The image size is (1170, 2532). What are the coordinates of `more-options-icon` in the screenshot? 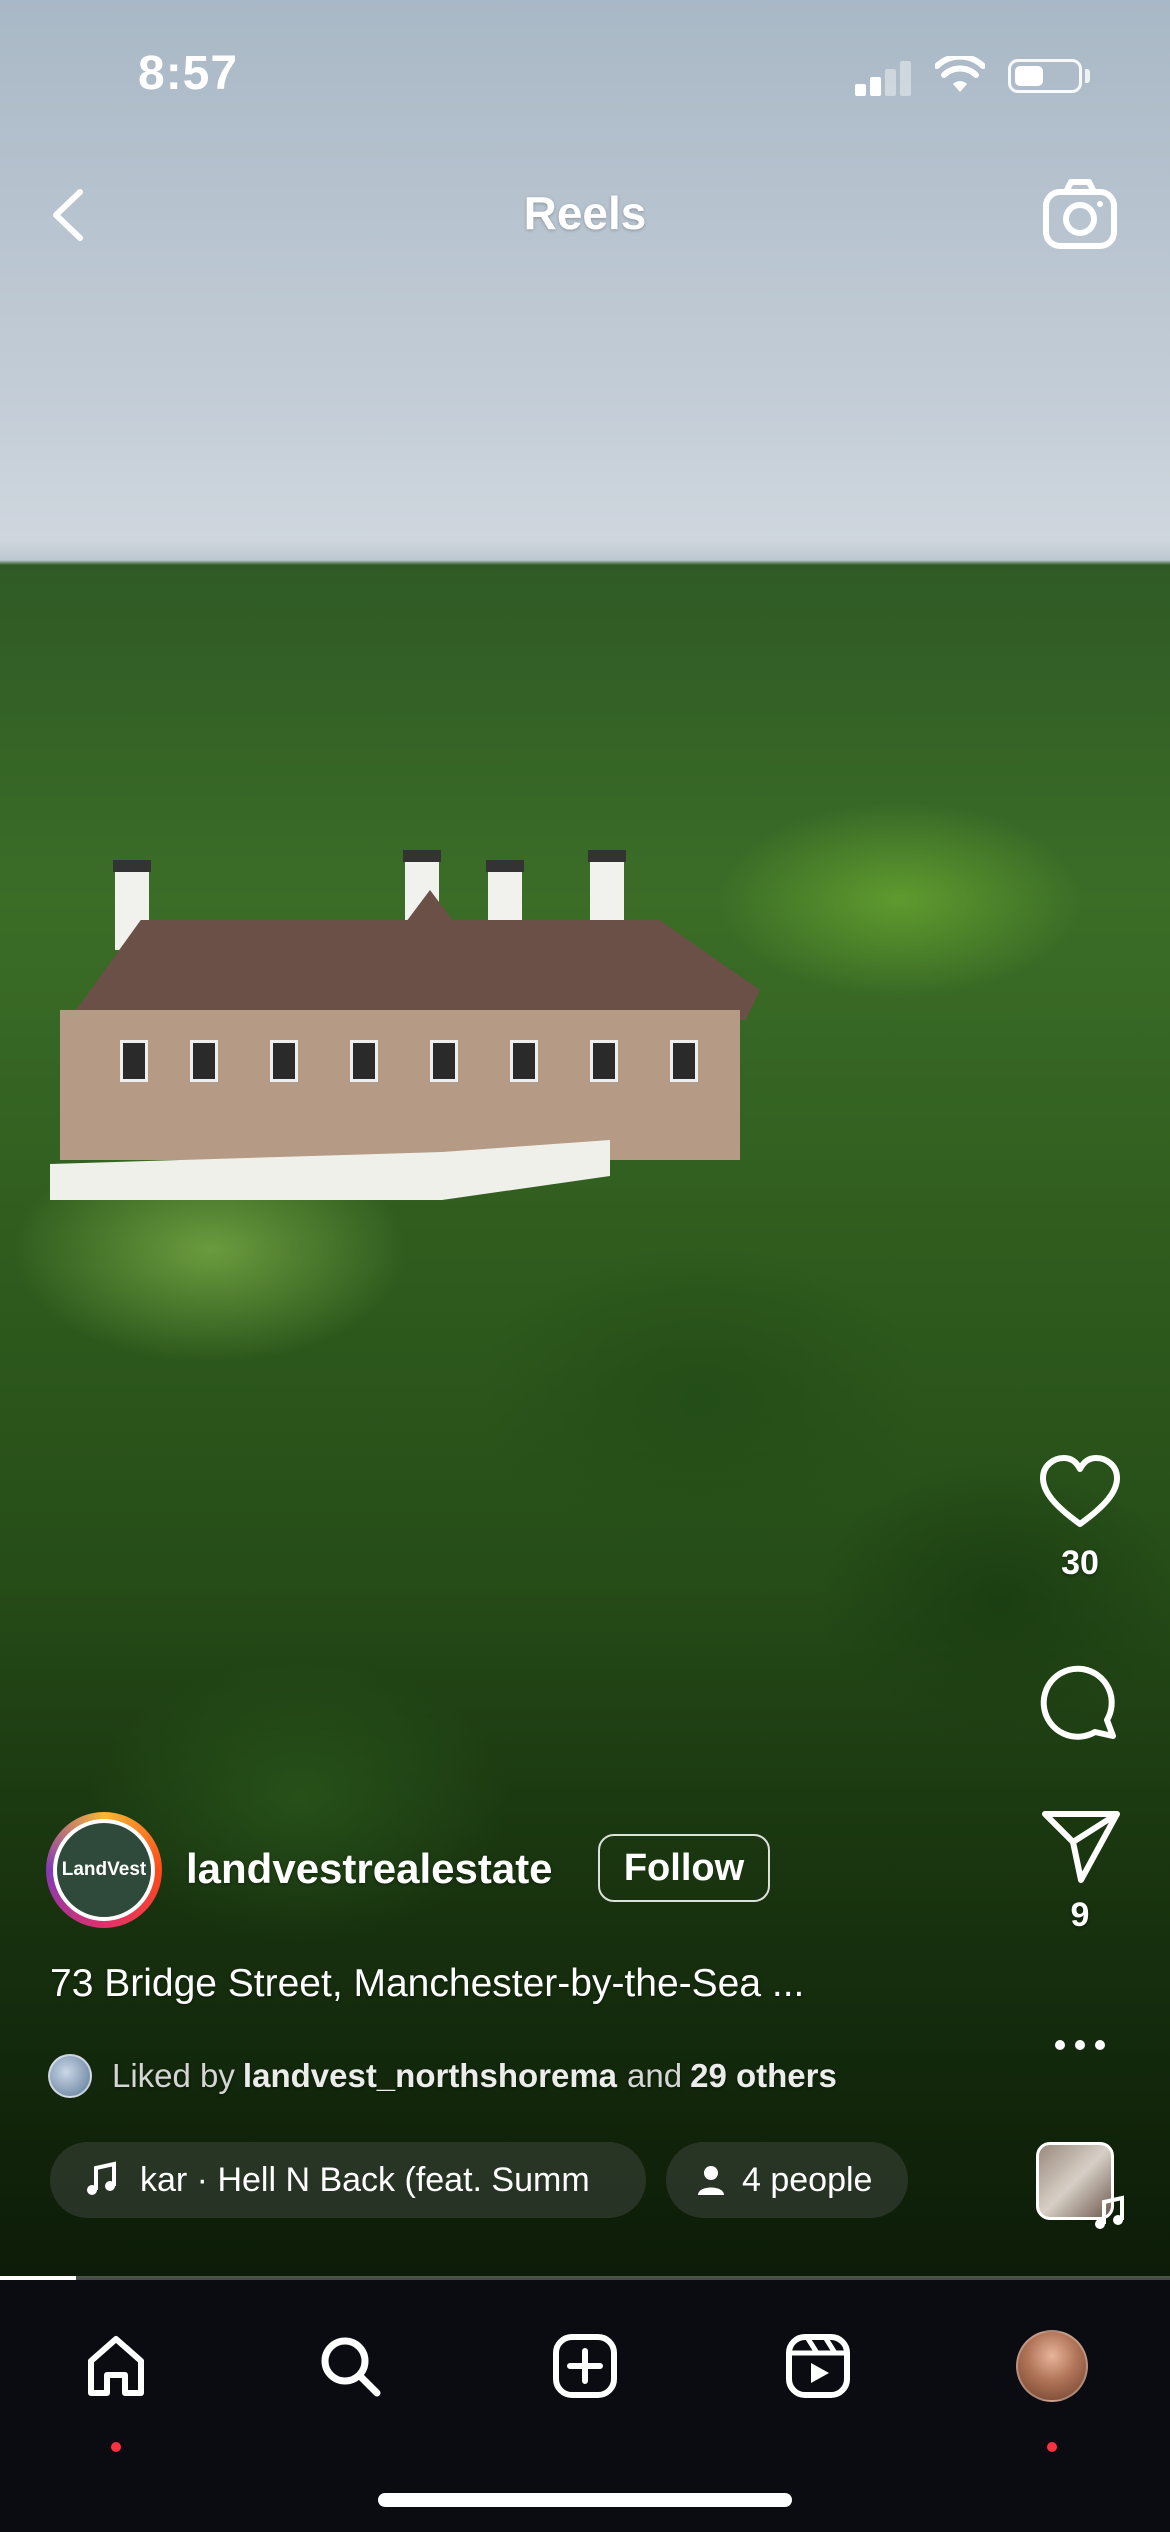 It's located at (1080, 2045).